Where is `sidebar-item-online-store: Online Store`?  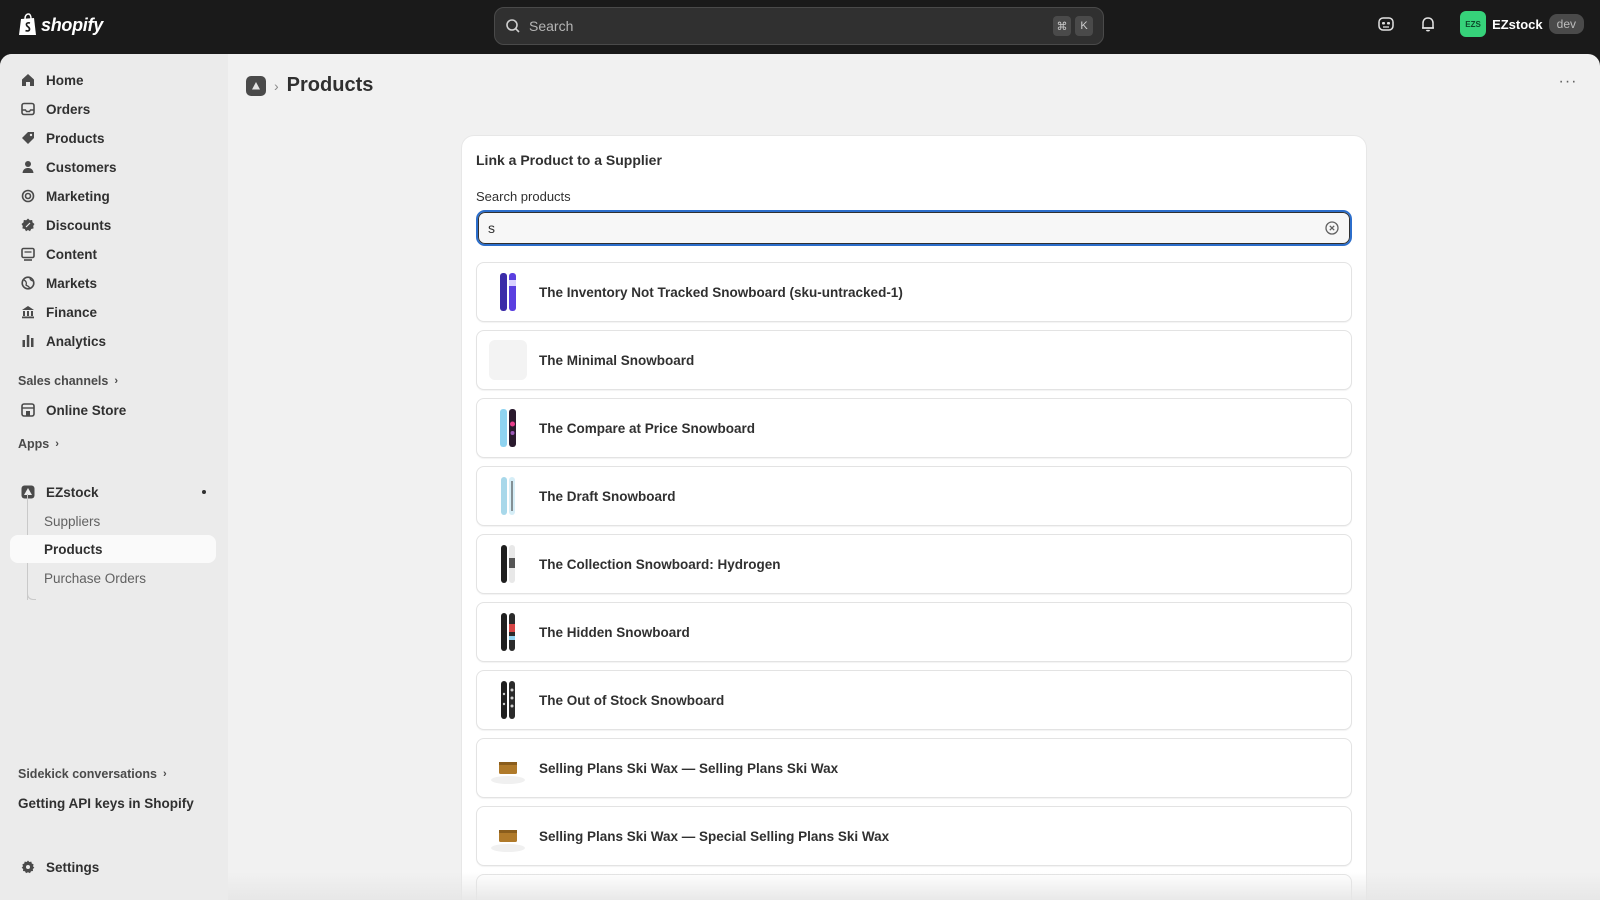 sidebar-item-online-store: Online Store is located at coordinates (113, 410).